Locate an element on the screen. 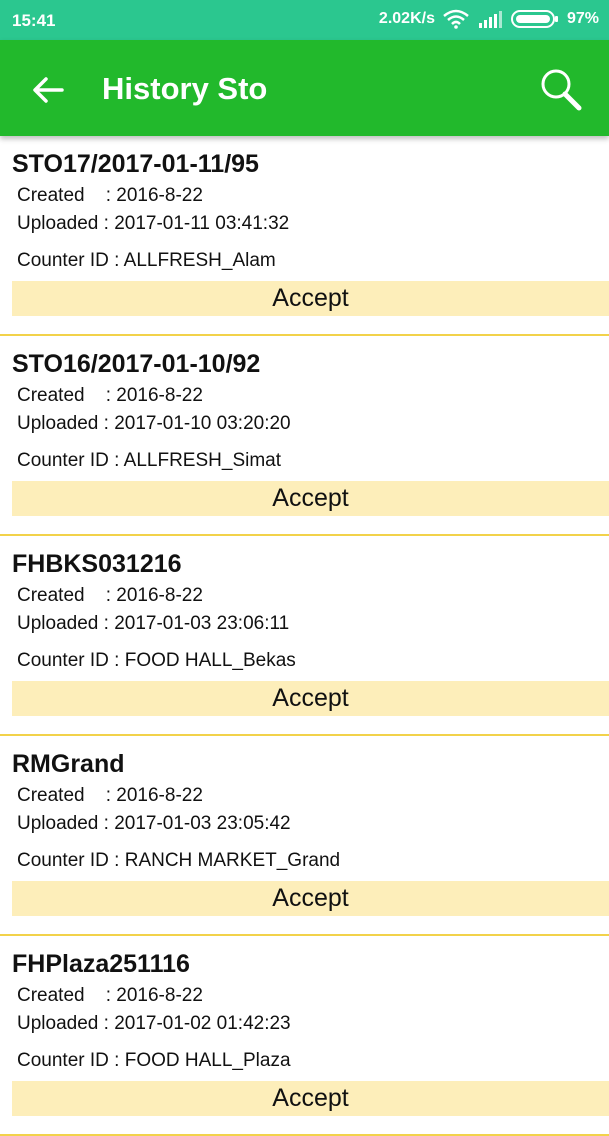 This screenshot has height=1136, width=609. counter-value: FOOD HALL_Bekas is located at coordinates (210, 660).